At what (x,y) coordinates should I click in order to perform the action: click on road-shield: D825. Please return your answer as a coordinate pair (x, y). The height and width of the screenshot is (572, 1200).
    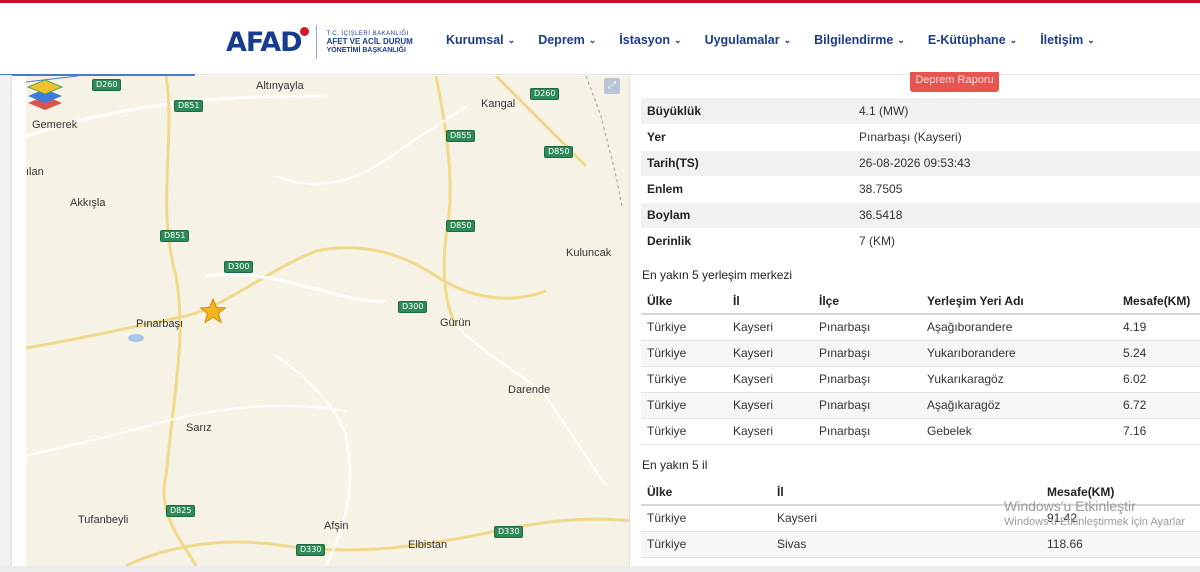
    Looking at the image, I should click on (181, 511).